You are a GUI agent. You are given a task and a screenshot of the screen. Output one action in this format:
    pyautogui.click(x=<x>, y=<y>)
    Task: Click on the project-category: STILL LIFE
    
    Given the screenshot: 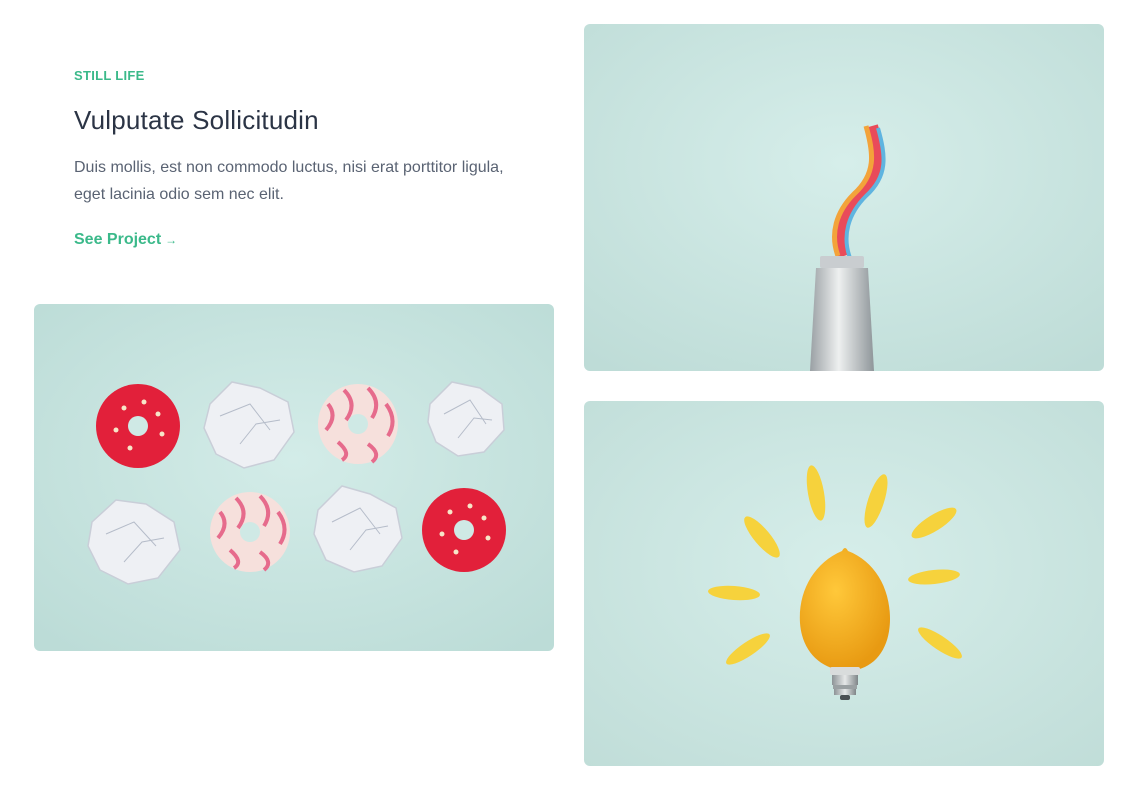 What is the action you would take?
    pyautogui.click(x=109, y=75)
    